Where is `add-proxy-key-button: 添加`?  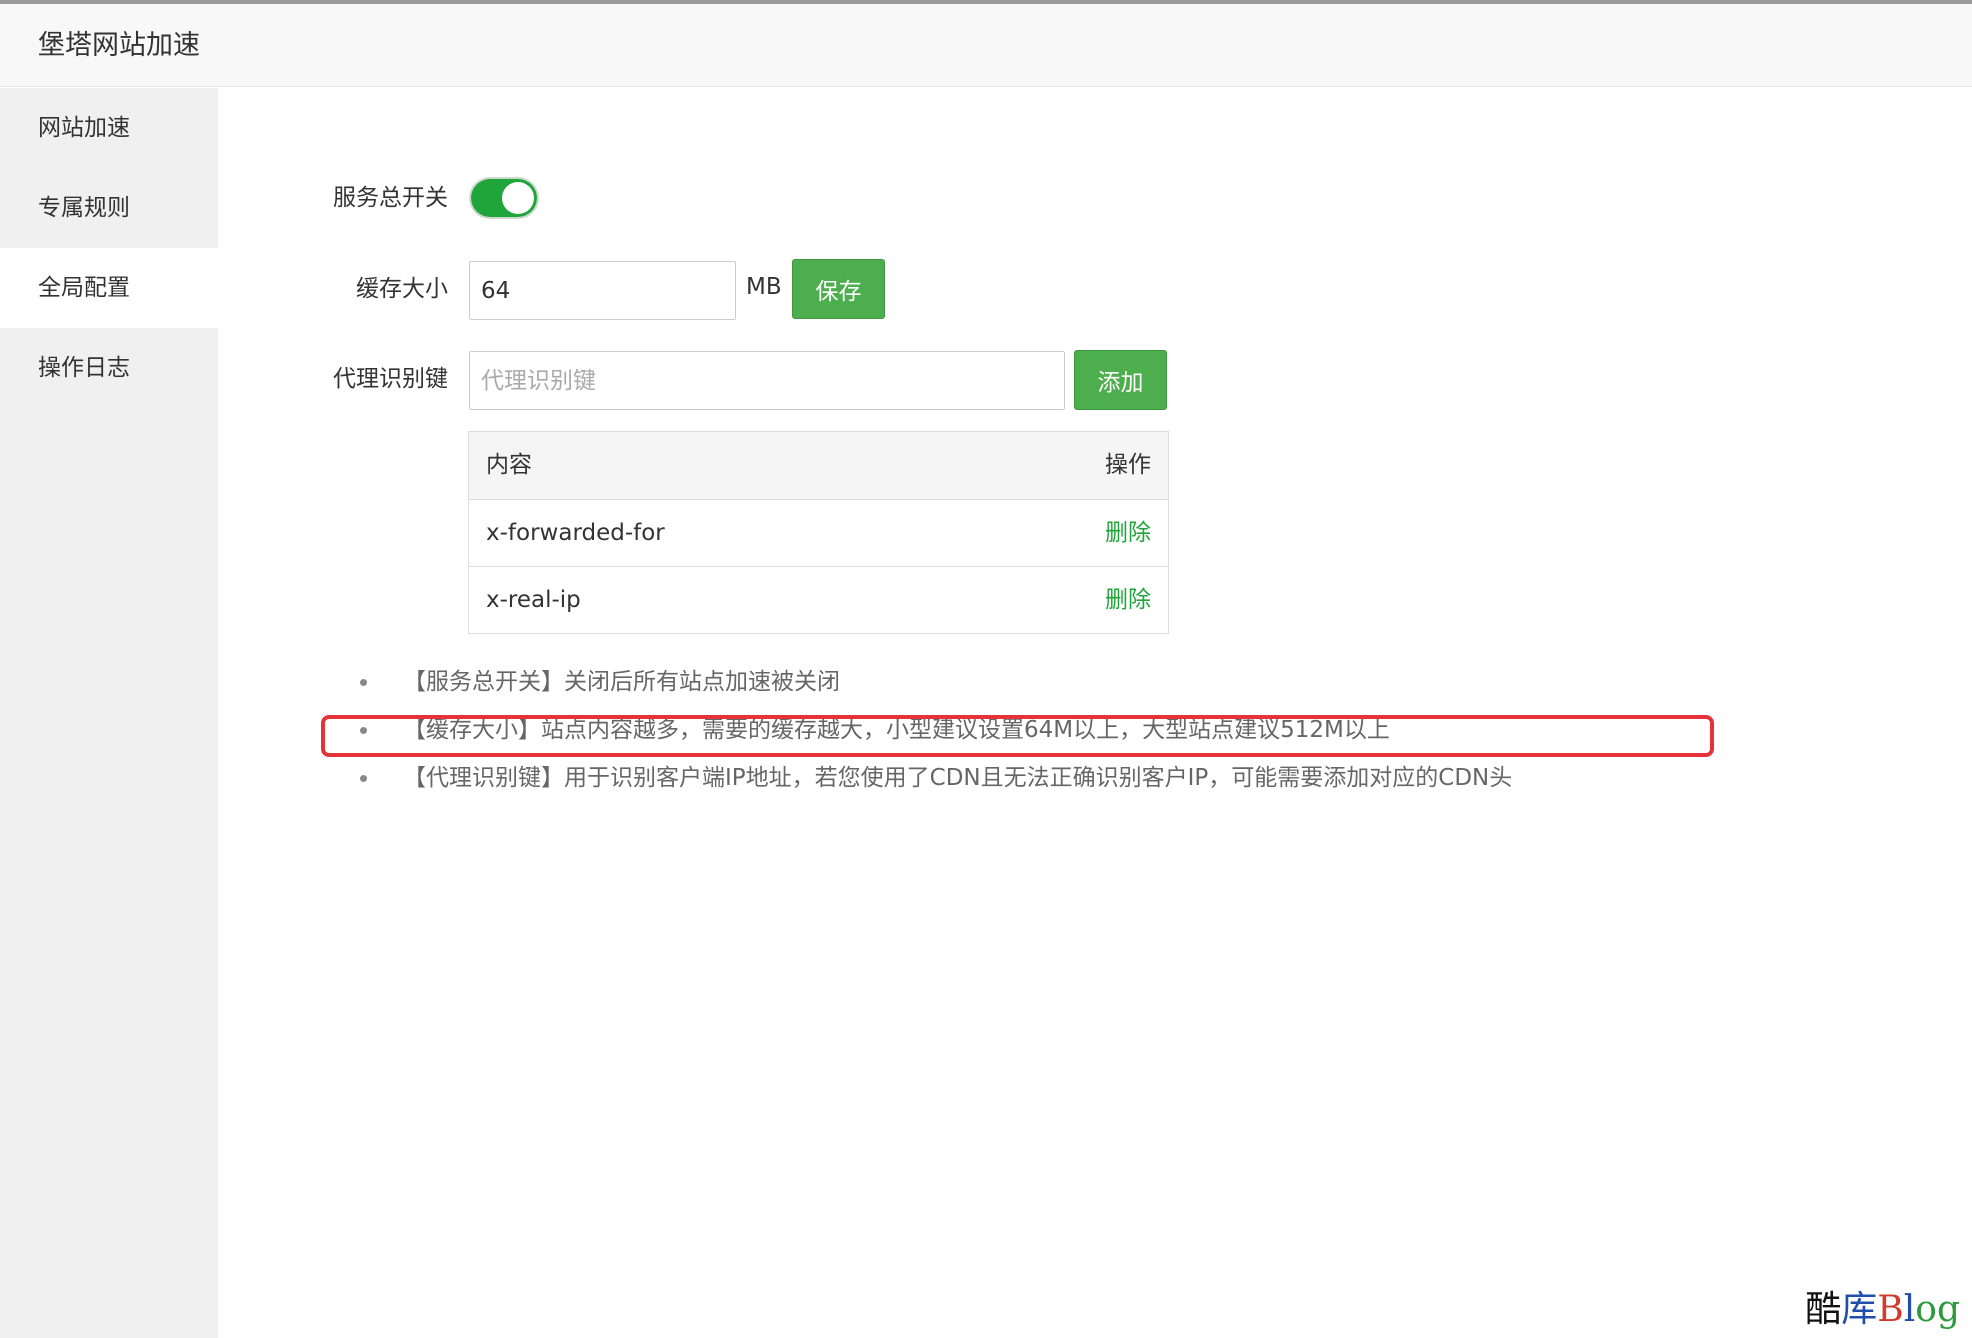 add-proxy-key-button: 添加 is located at coordinates (1120, 380).